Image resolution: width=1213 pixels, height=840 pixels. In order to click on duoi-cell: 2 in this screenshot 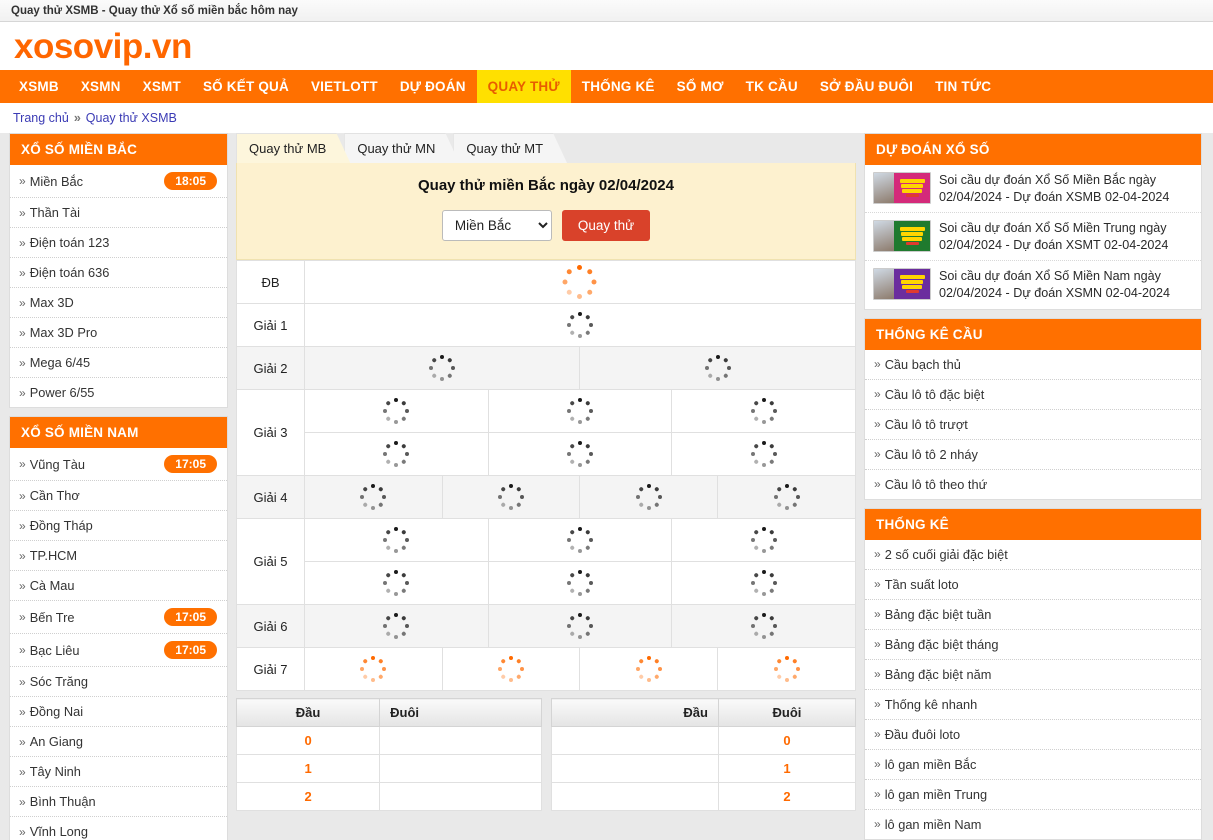, I will do `click(787, 796)`.